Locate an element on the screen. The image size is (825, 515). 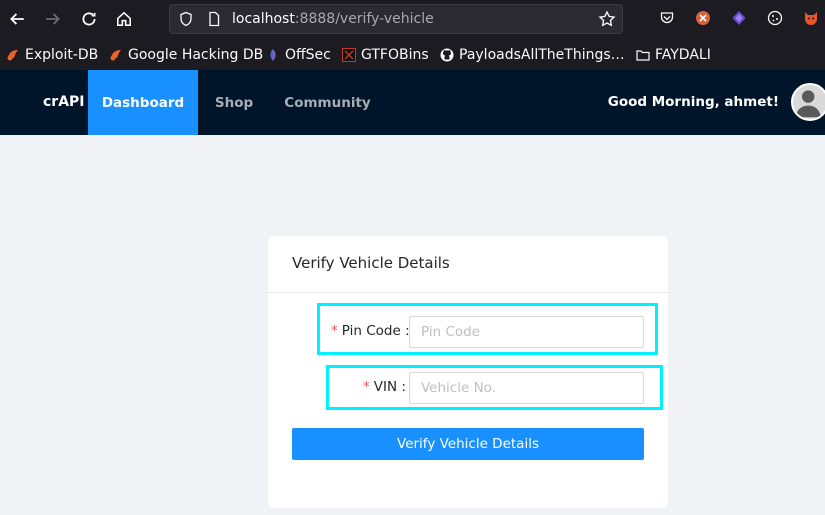
extension-hackbar-icon is located at coordinates (703, 18).